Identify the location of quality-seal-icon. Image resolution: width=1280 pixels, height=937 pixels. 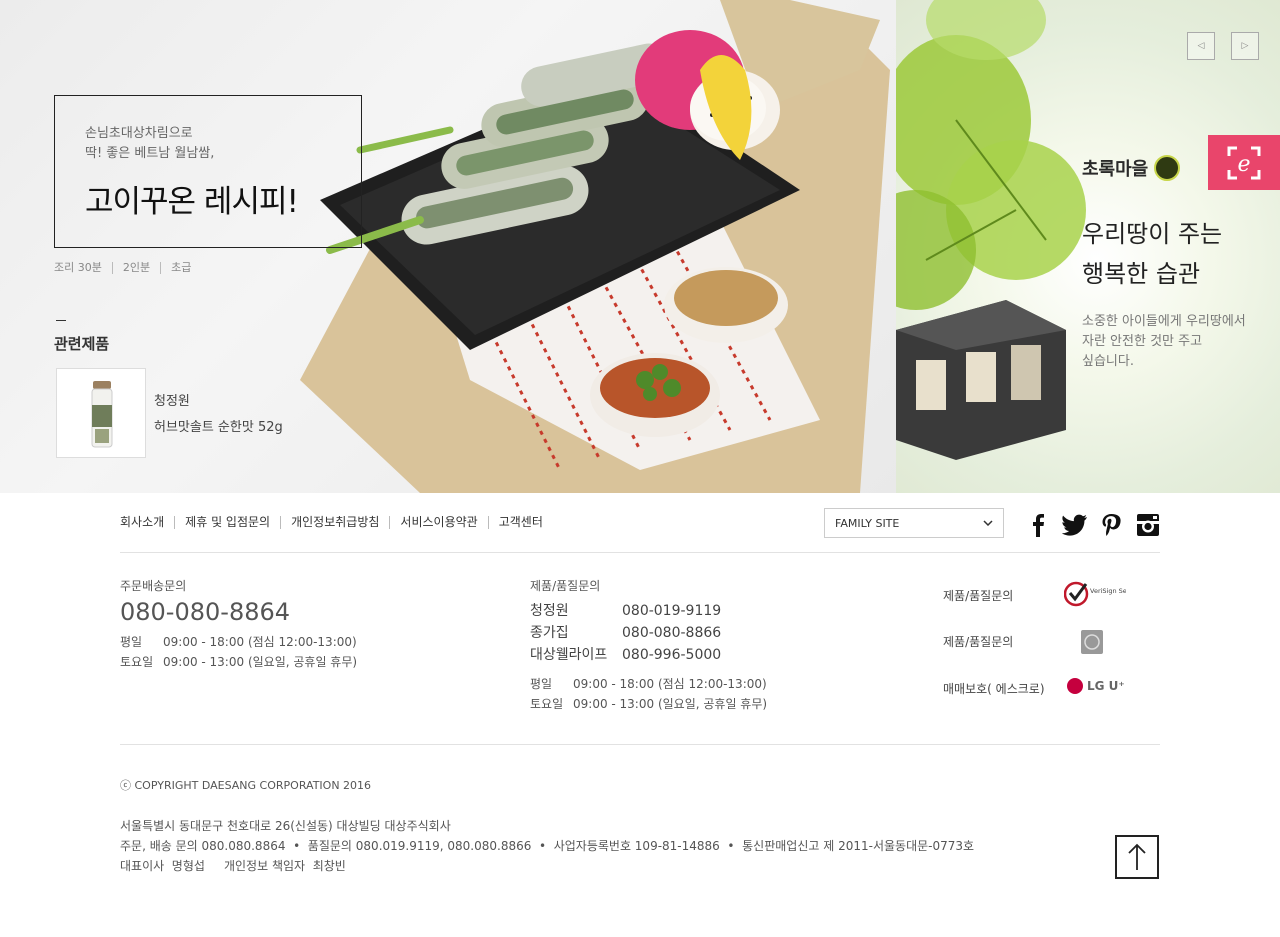
(1092, 642).